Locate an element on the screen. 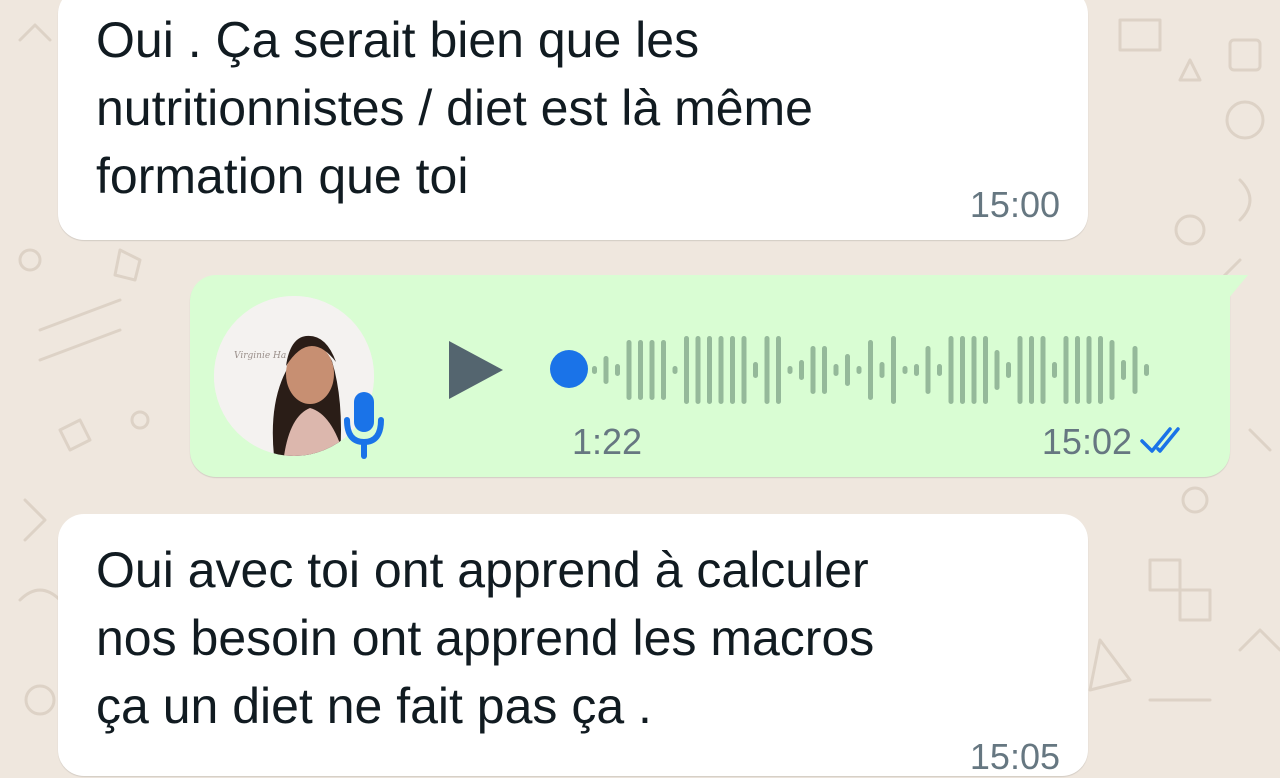 The height and width of the screenshot is (778, 1280). message-time: 15:05 is located at coordinates (1014, 756).